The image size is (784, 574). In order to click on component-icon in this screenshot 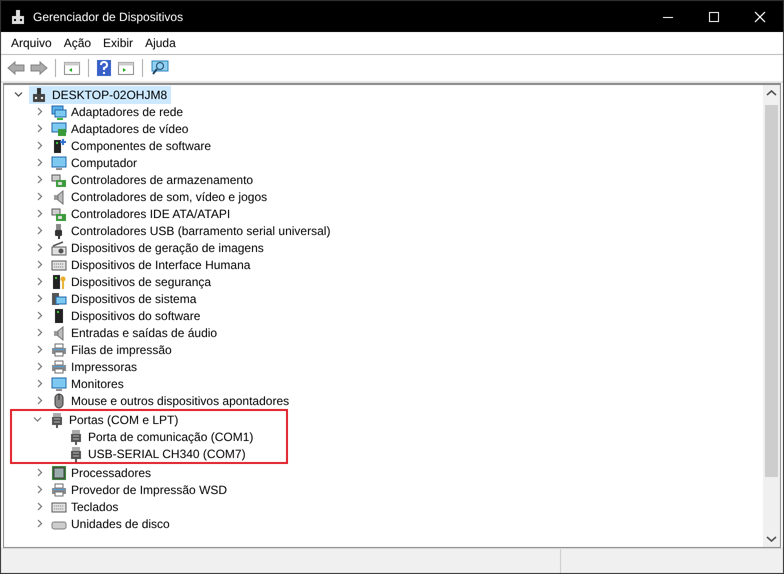, I will do `click(59, 146)`.